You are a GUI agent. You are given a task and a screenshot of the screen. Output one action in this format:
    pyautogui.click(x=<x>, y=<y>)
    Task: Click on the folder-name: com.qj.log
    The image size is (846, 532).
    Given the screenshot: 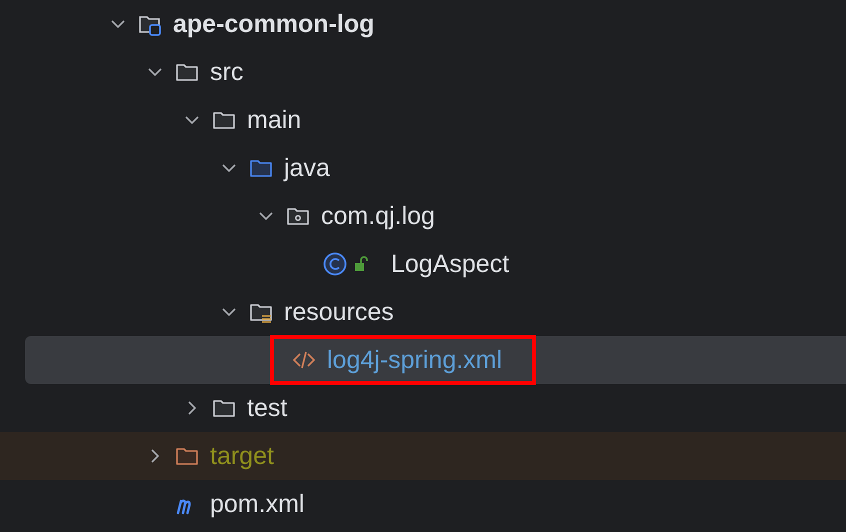 What is the action you would take?
    pyautogui.click(x=378, y=216)
    